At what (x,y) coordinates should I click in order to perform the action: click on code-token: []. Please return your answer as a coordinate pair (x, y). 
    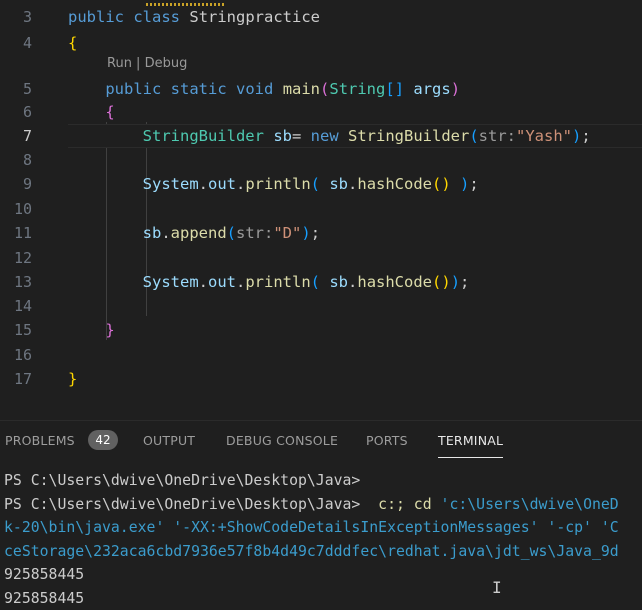
    Looking at the image, I should click on (394, 89).